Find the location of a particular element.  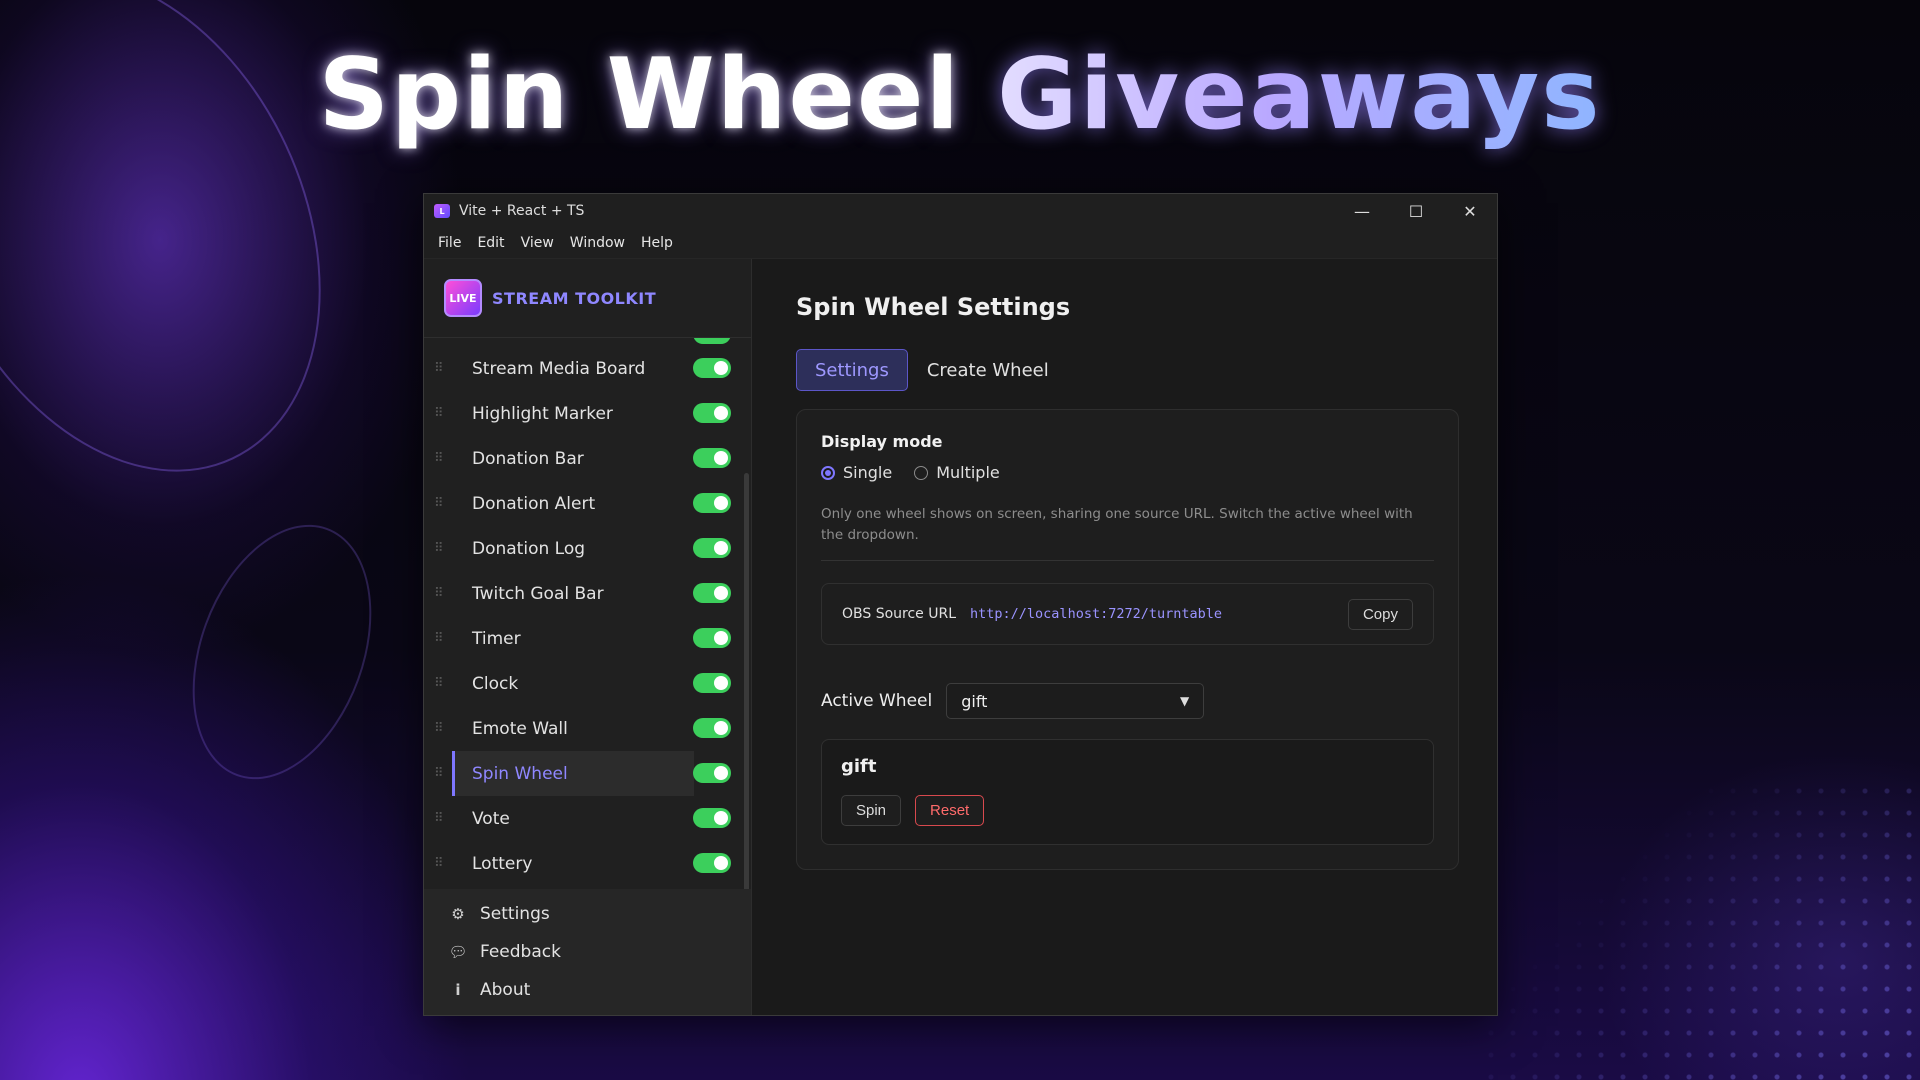

sidebar-item-twitch-goal-bar: ⠿ Twitch Goal Bar is located at coordinates (583, 593).